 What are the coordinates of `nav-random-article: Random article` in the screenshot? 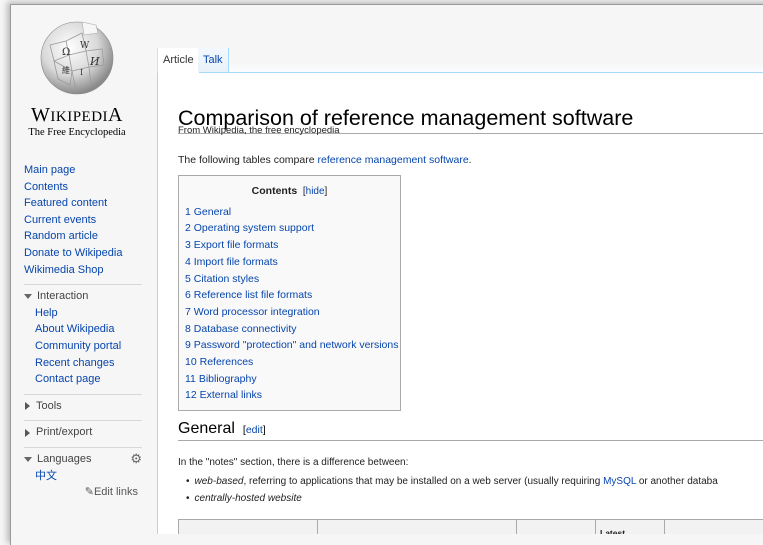 It's located at (83, 236).